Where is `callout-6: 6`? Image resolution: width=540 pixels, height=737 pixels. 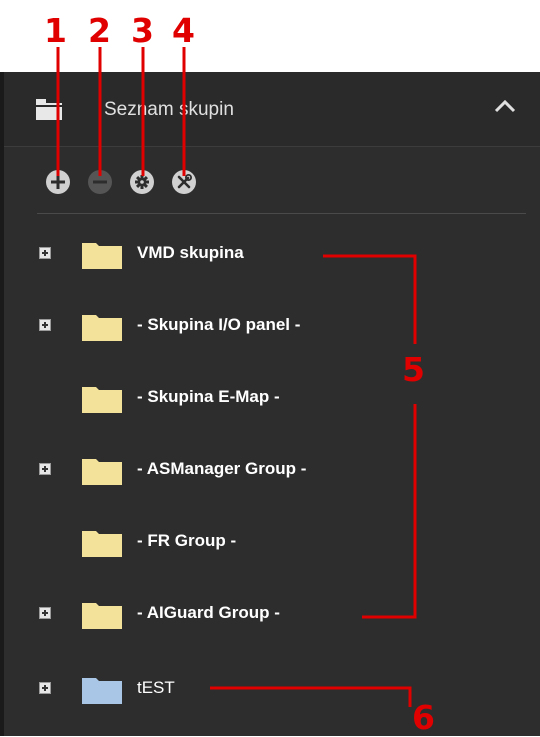 callout-6: 6 is located at coordinates (423, 717).